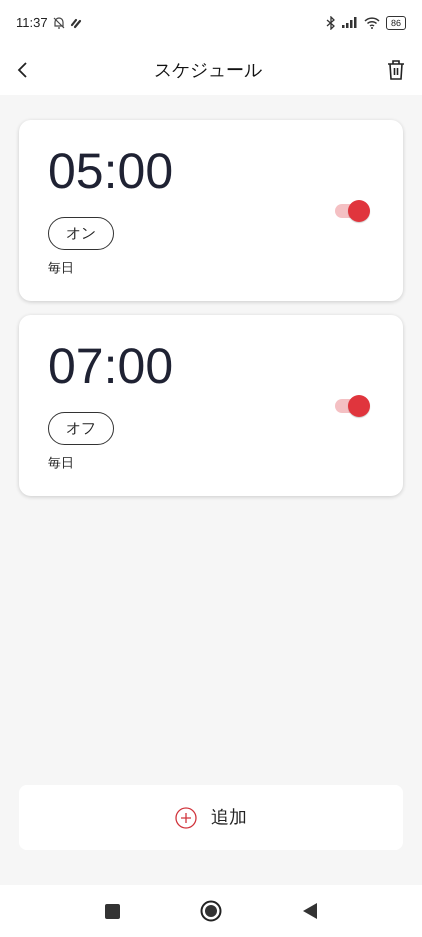  Describe the element at coordinates (396, 23) in the screenshot. I see `battery-indicator: 86` at that location.